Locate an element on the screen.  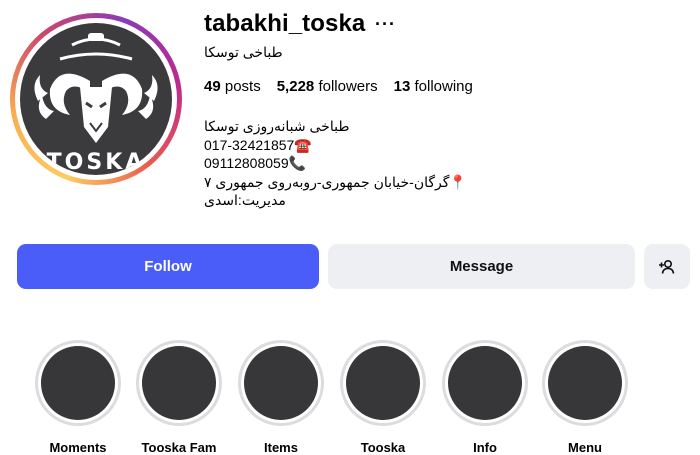
bio-line: مدیریت:اسدی is located at coordinates (245, 200).